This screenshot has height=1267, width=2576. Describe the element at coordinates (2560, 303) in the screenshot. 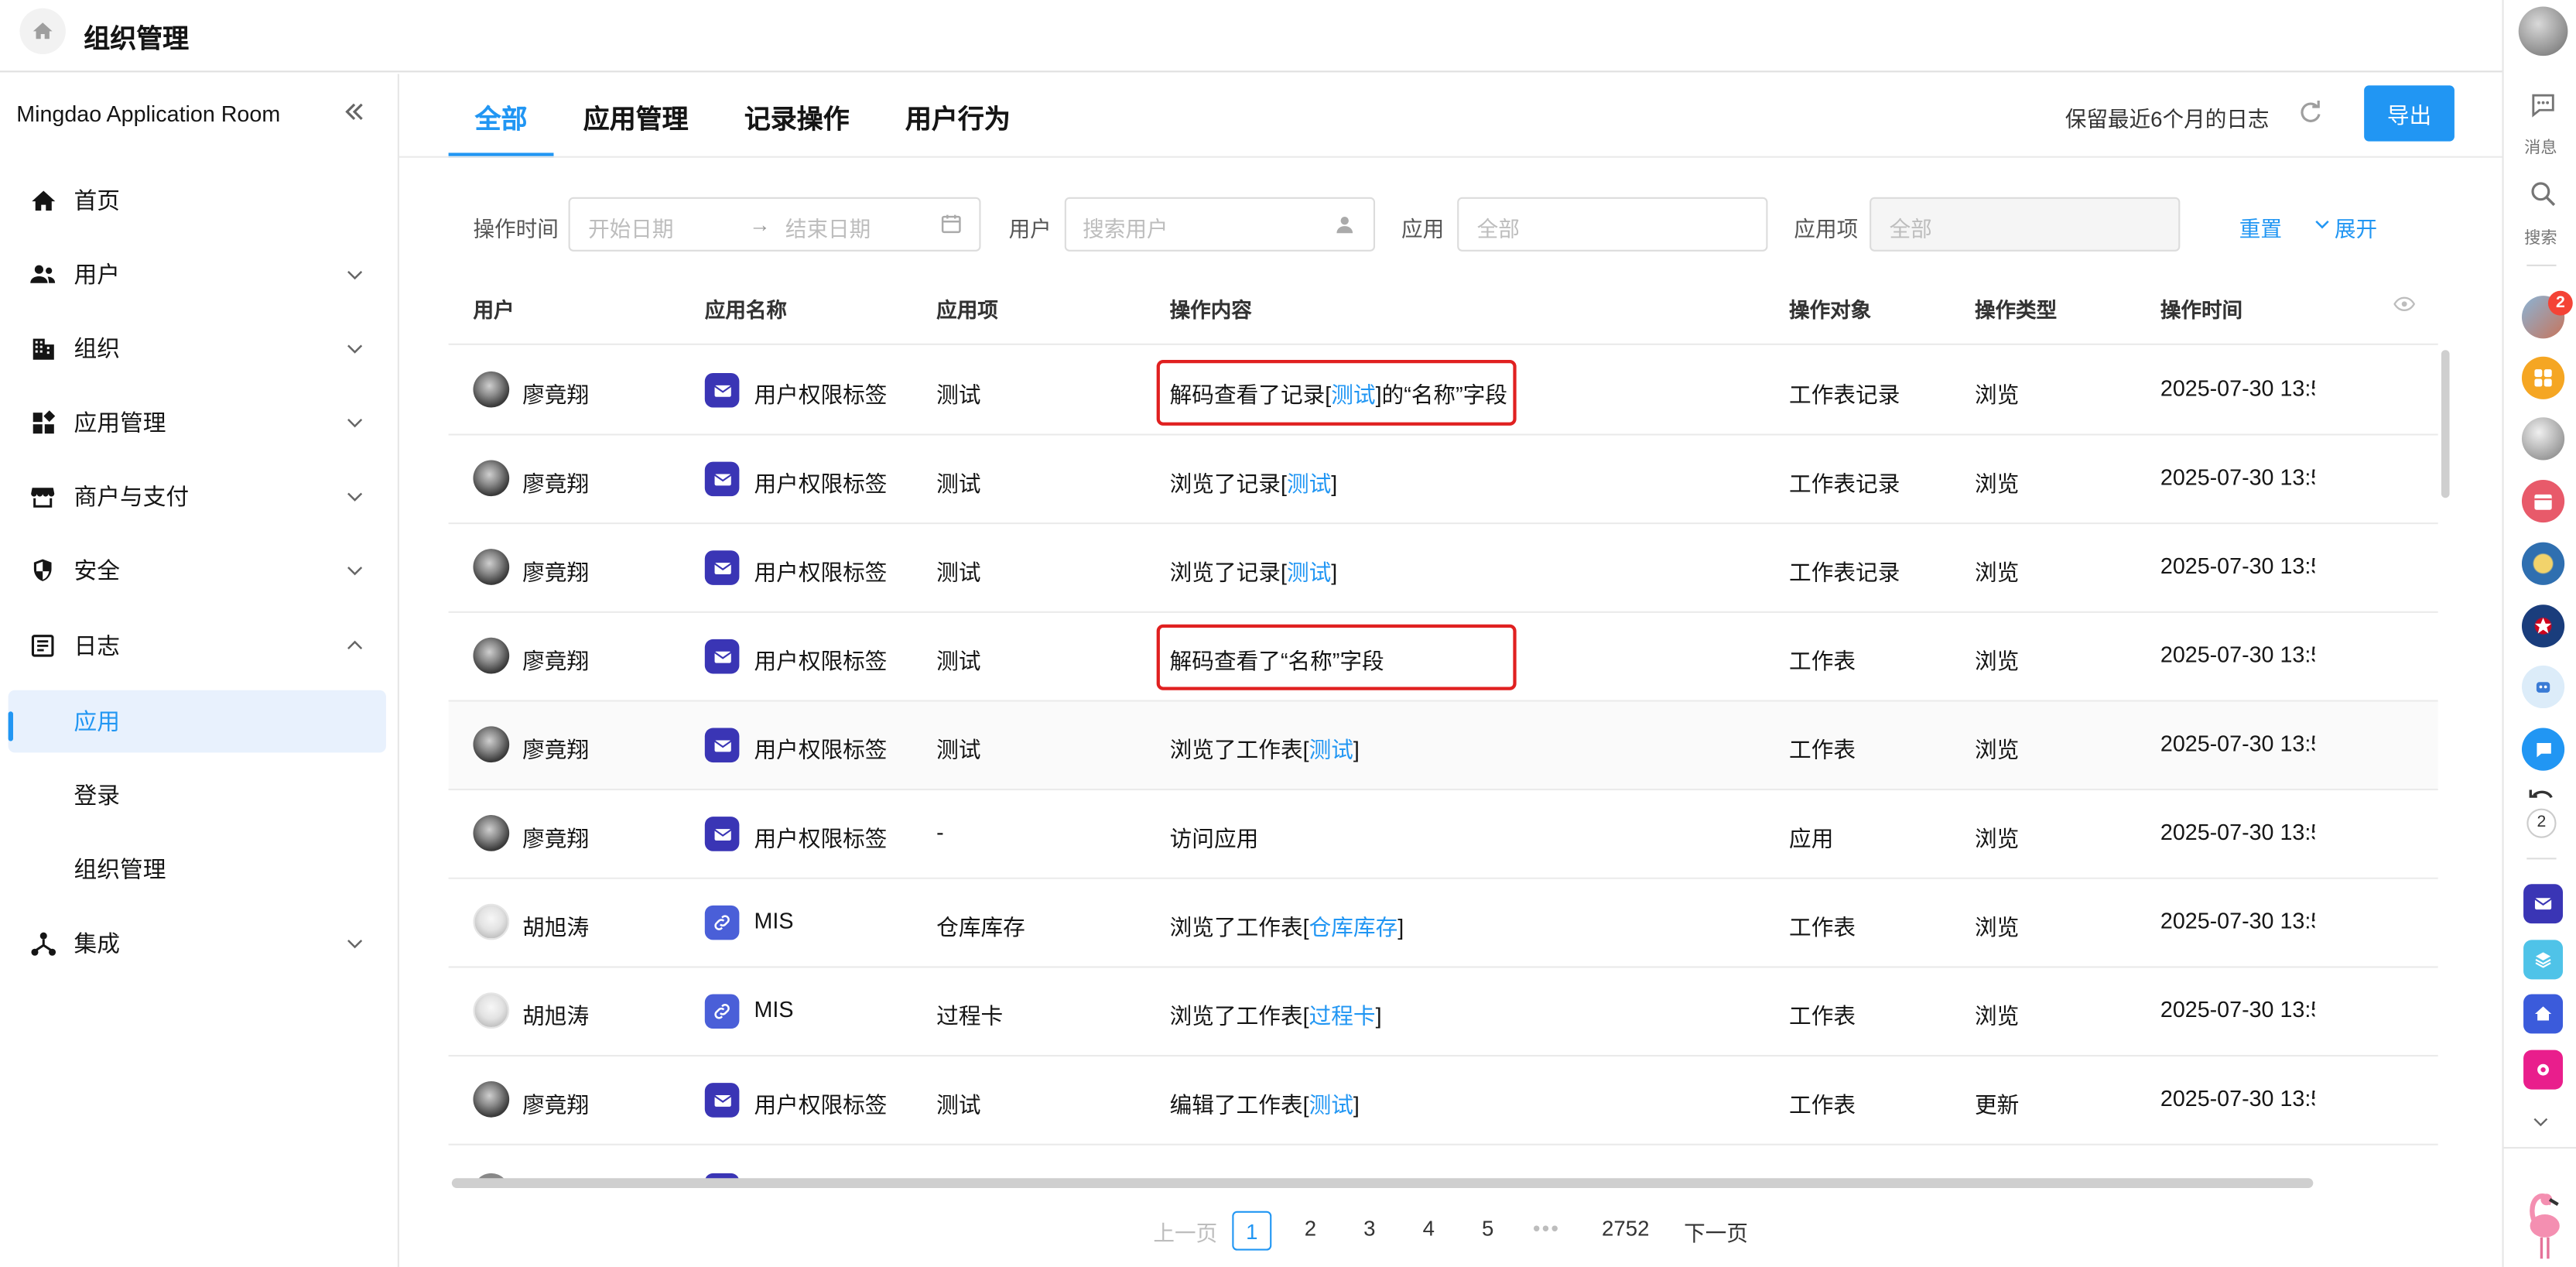

I see `notification-badge: 2` at that location.